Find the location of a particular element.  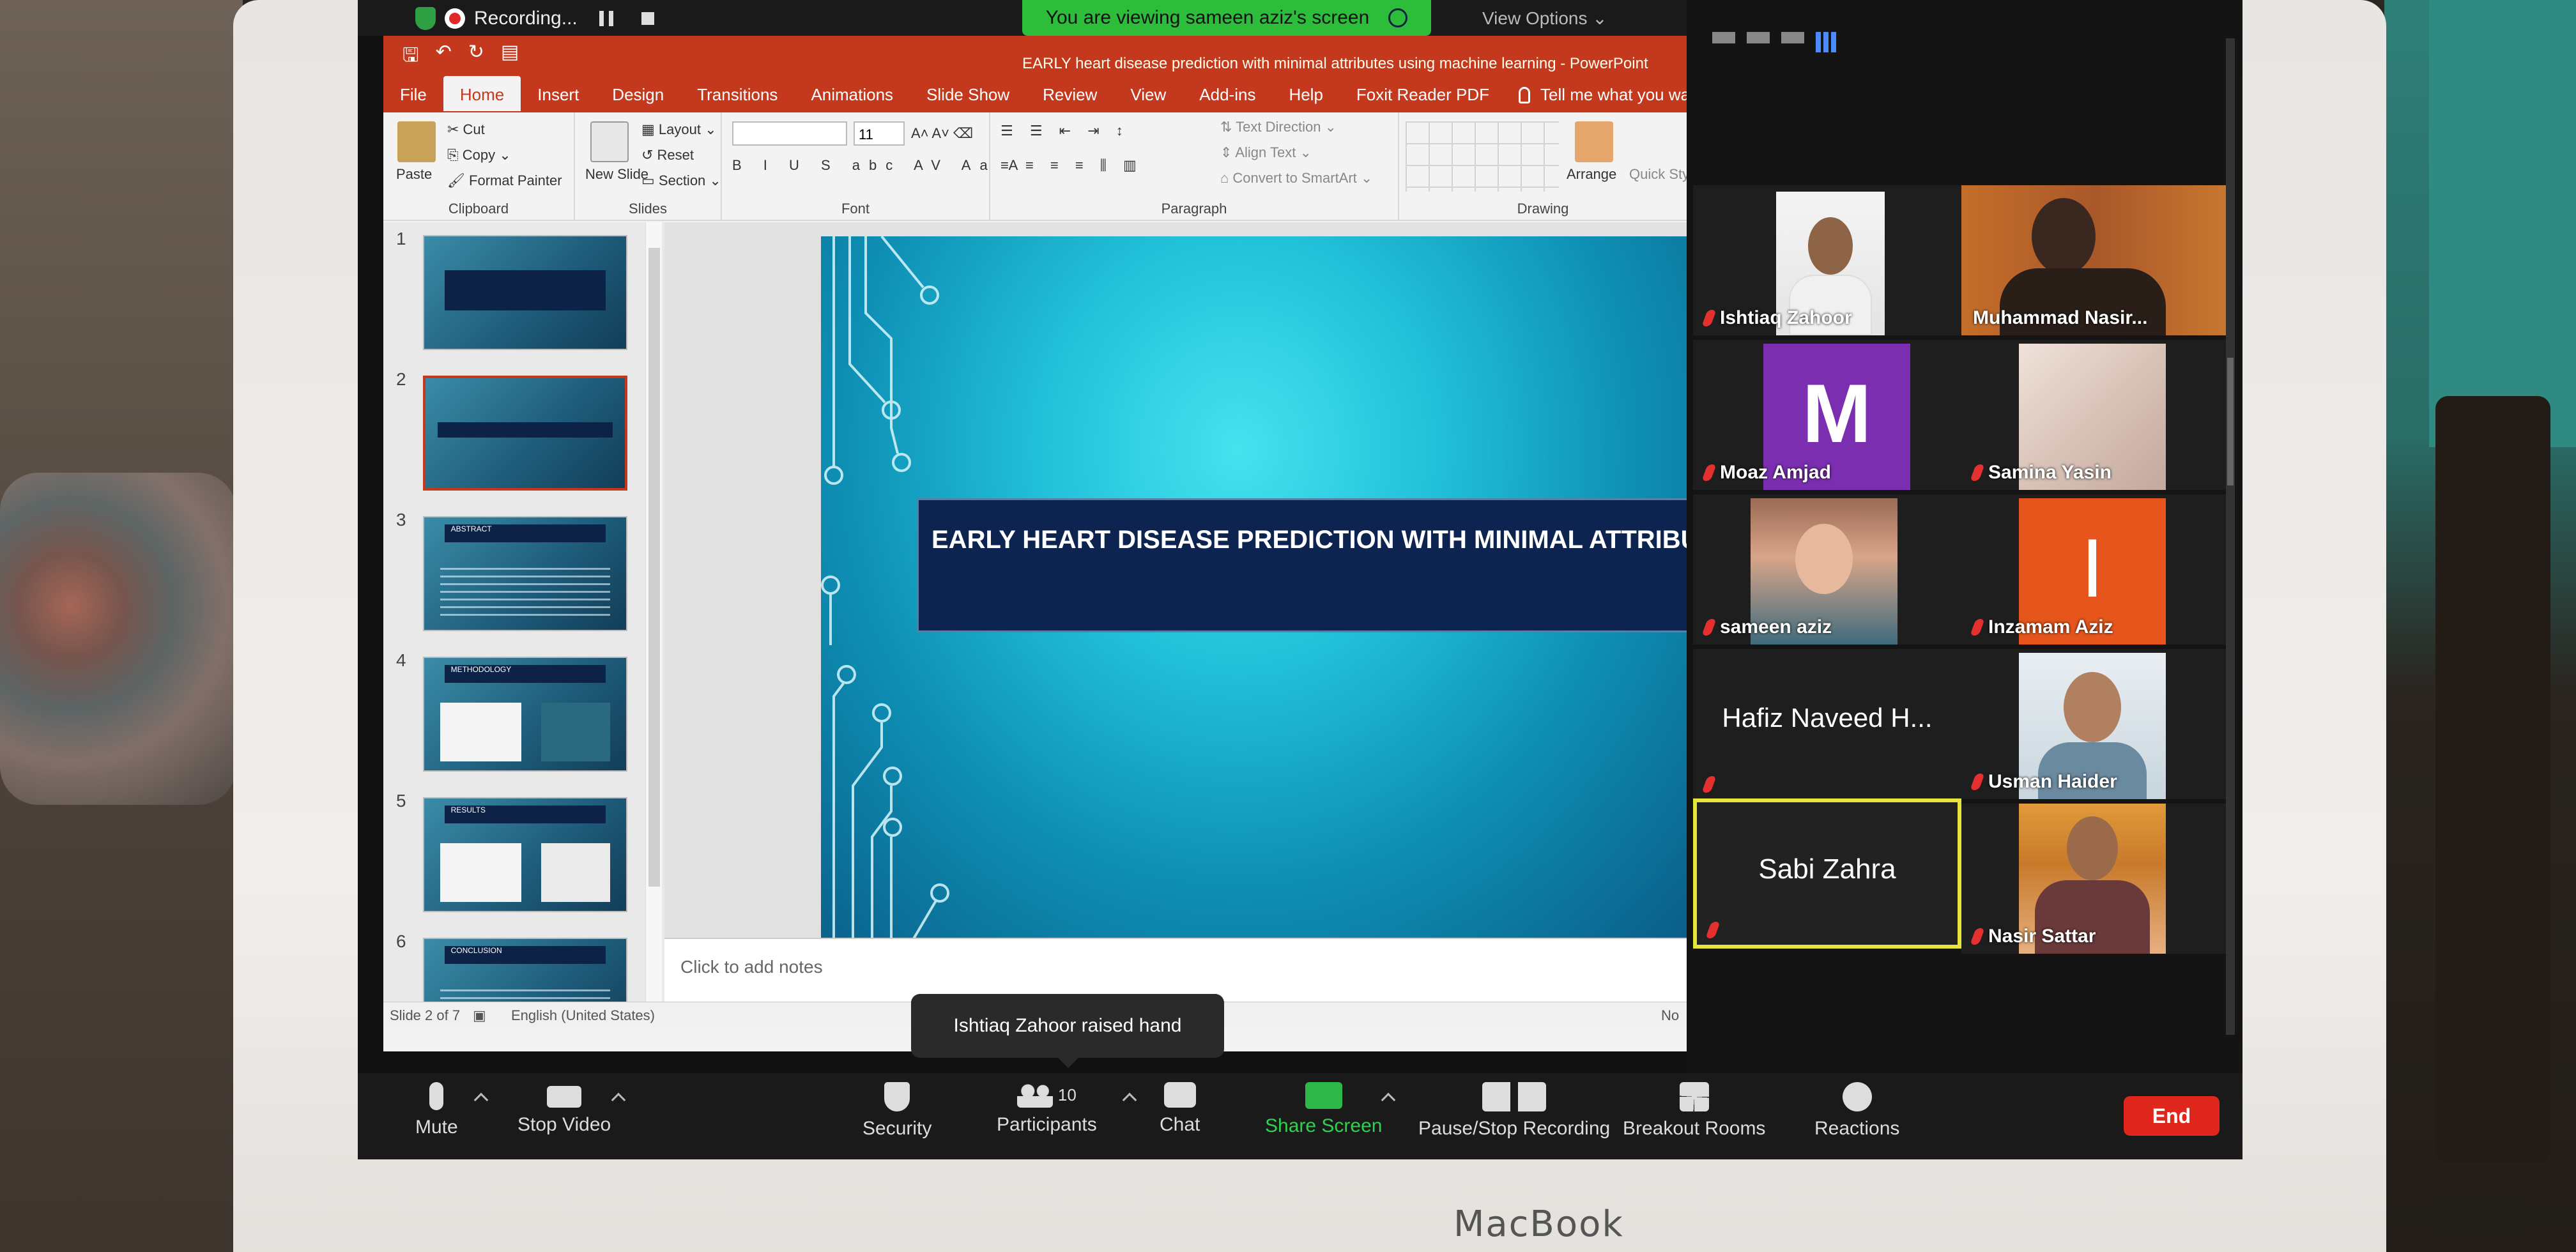

pause-stop-recording-button: Pause/Stop Recording is located at coordinates (1514, 1111).